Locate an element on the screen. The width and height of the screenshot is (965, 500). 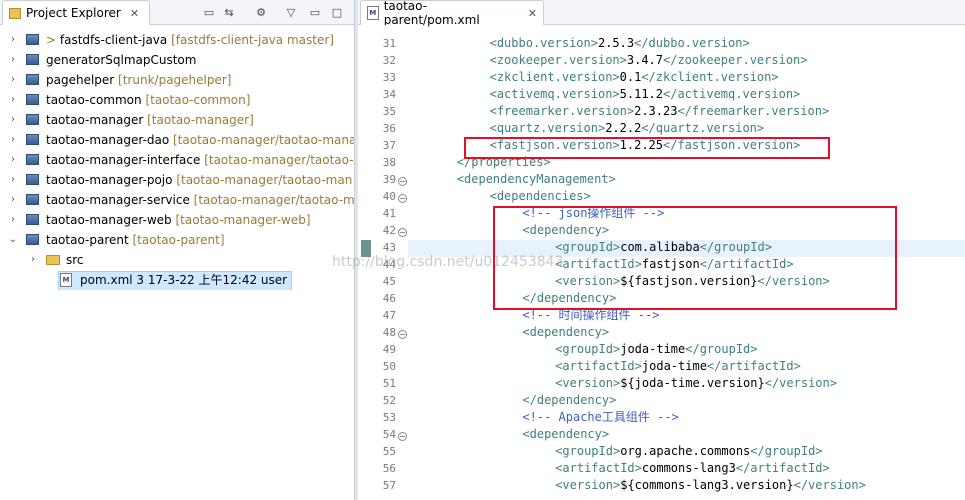
tree-item-decoration: [taotao-common] is located at coordinates (196, 100).